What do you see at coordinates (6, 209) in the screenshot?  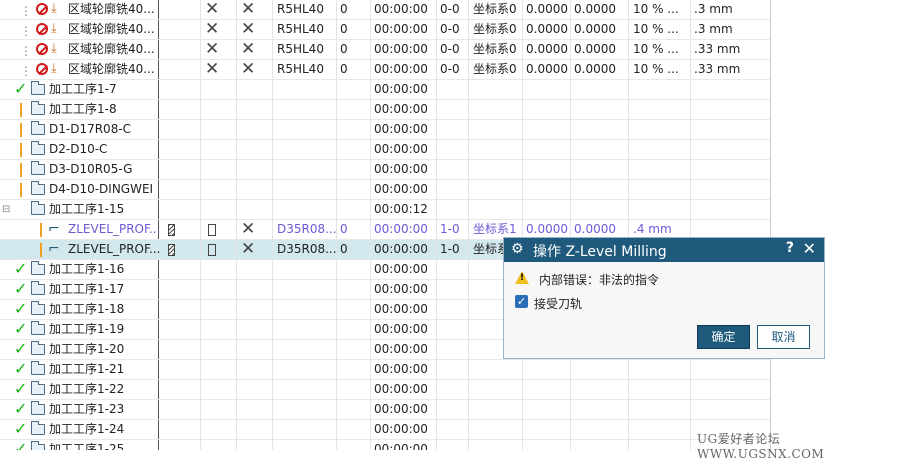 I see `collapse-icon: ⊟` at bounding box center [6, 209].